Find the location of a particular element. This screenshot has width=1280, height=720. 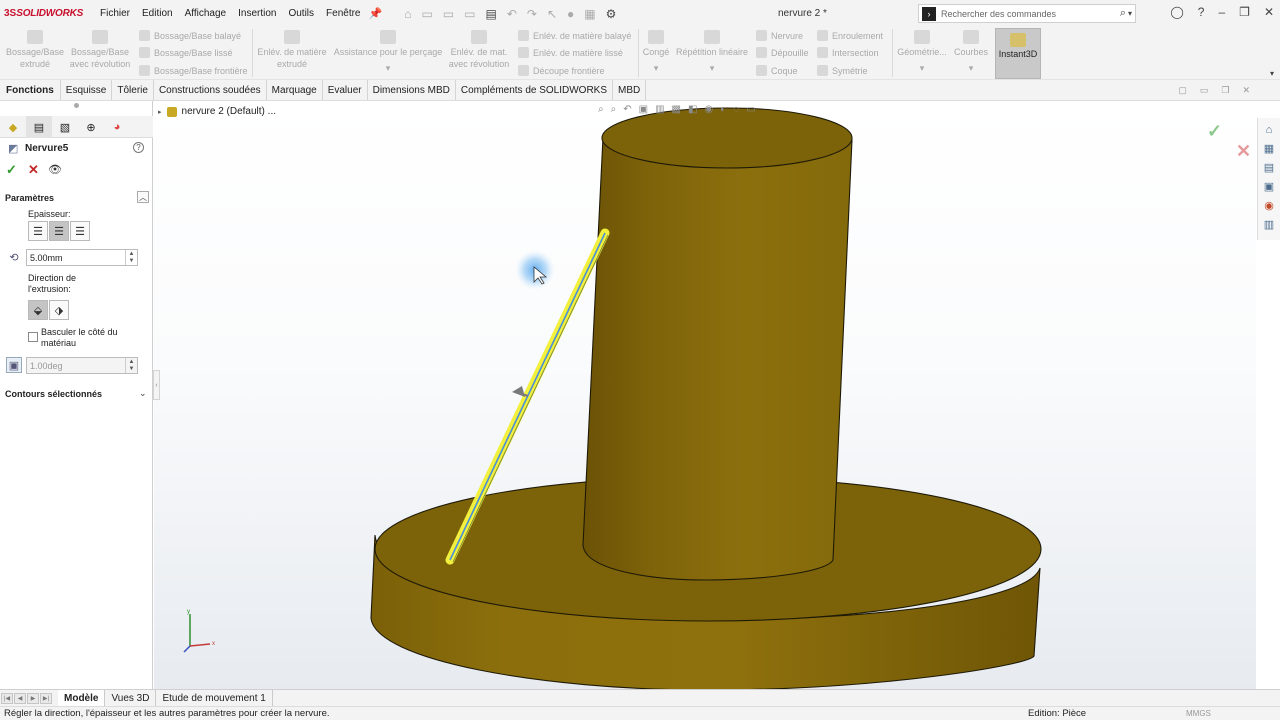

tab-dimensions-mbd: Dimensions MBD is located at coordinates (412, 90).